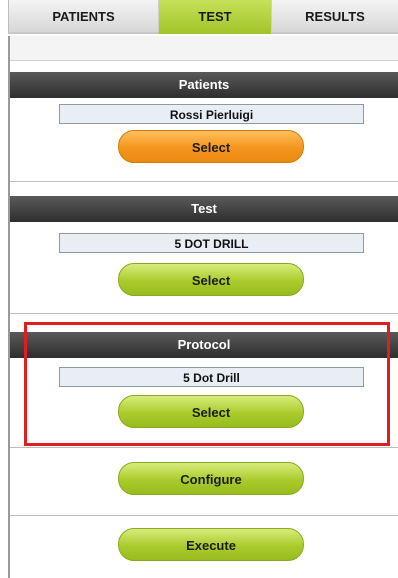 The image size is (398, 578). What do you see at coordinates (211, 243) in the screenshot?
I see `test-name-field: 5 DOT DRILL` at bounding box center [211, 243].